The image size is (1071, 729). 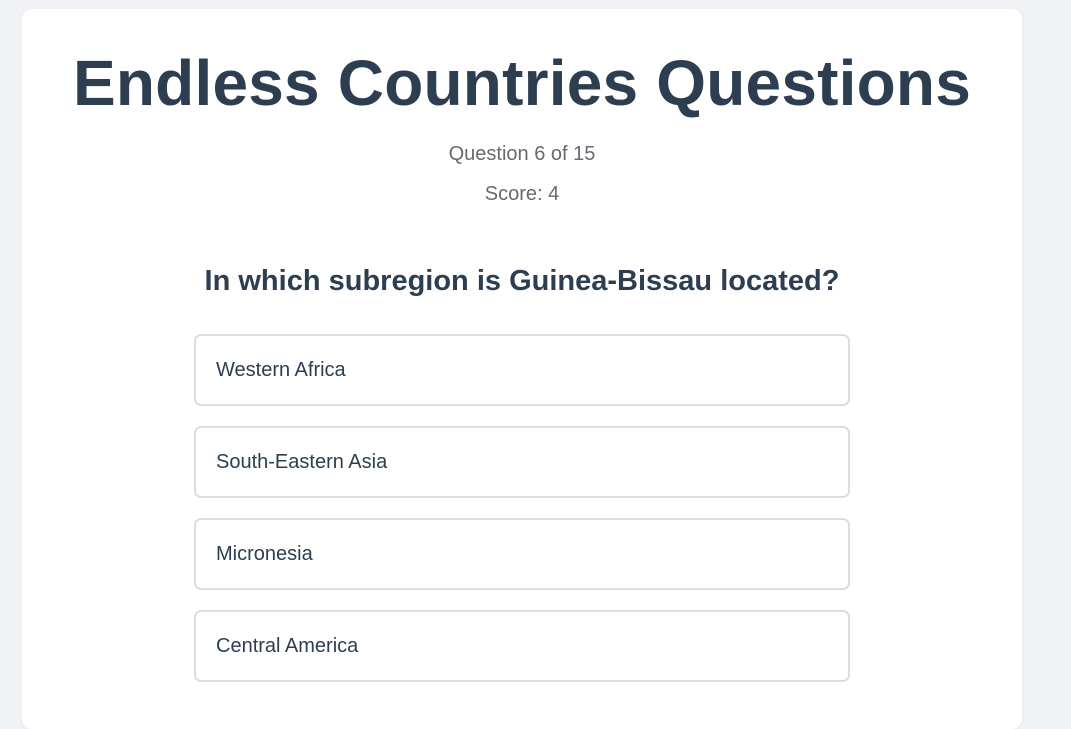 What do you see at coordinates (522, 646) in the screenshot?
I see `answer-option-central-america: Central America` at bounding box center [522, 646].